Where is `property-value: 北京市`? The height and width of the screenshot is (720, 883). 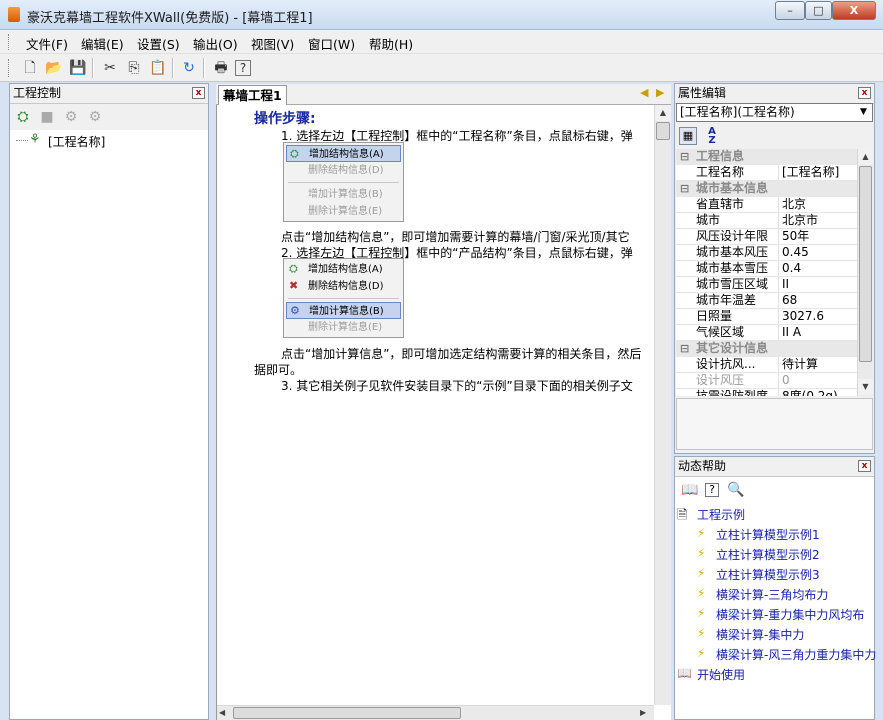
property-value: 北京市 is located at coordinates (817, 220).